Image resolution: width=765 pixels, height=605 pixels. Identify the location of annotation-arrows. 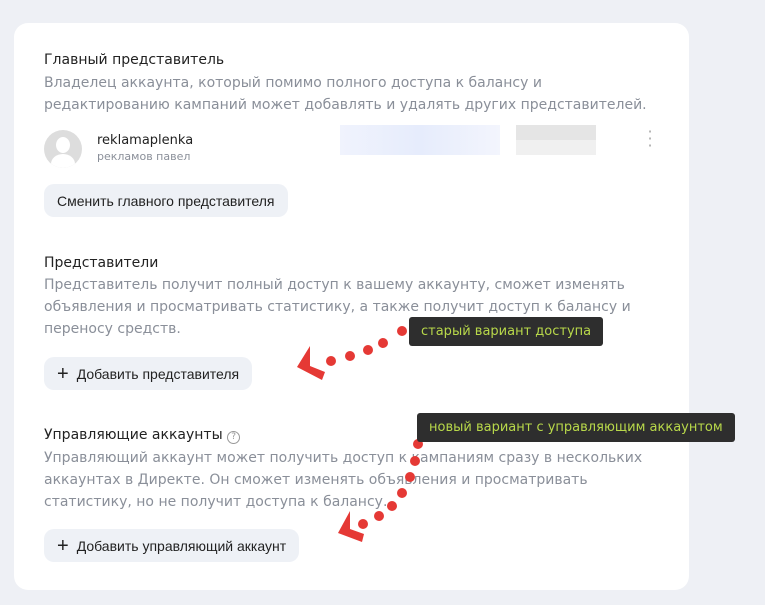
(360, 434).